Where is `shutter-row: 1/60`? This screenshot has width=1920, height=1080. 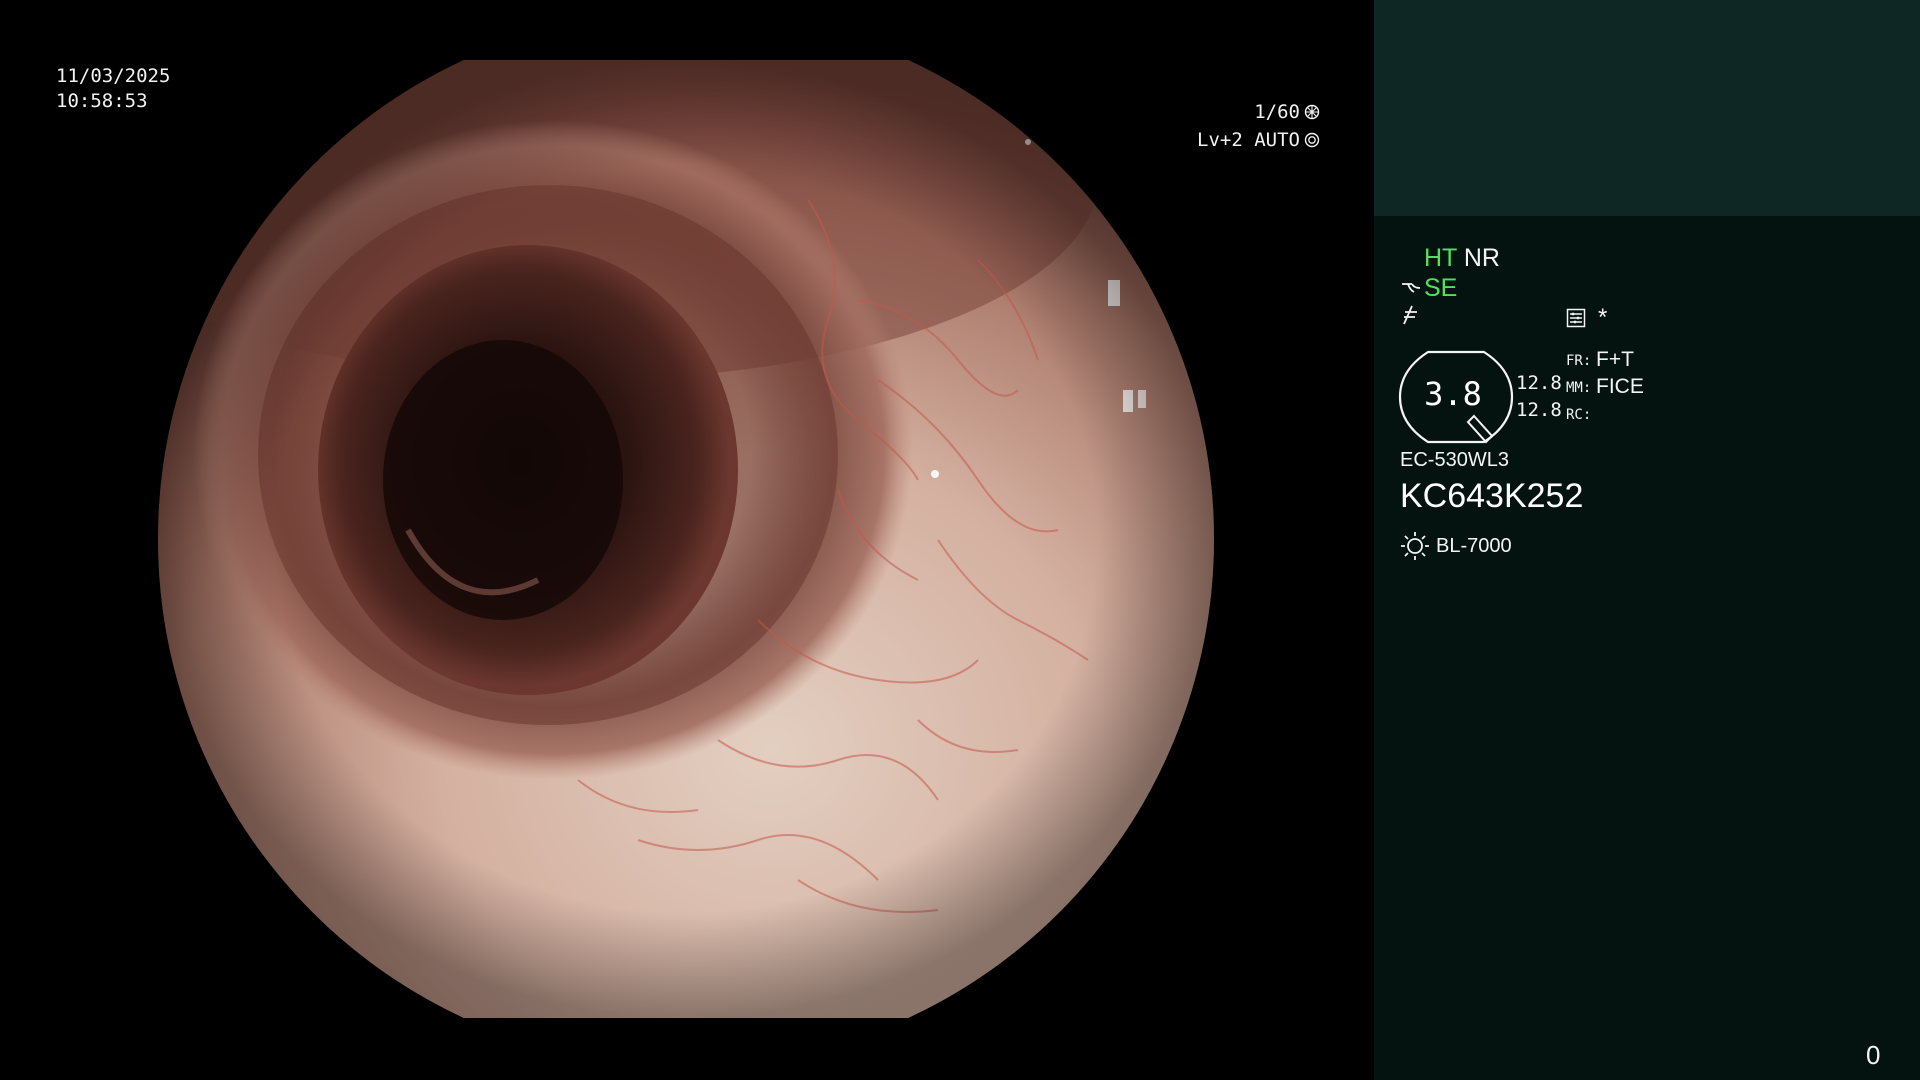
shutter-row: 1/60 is located at coordinates (1240, 112).